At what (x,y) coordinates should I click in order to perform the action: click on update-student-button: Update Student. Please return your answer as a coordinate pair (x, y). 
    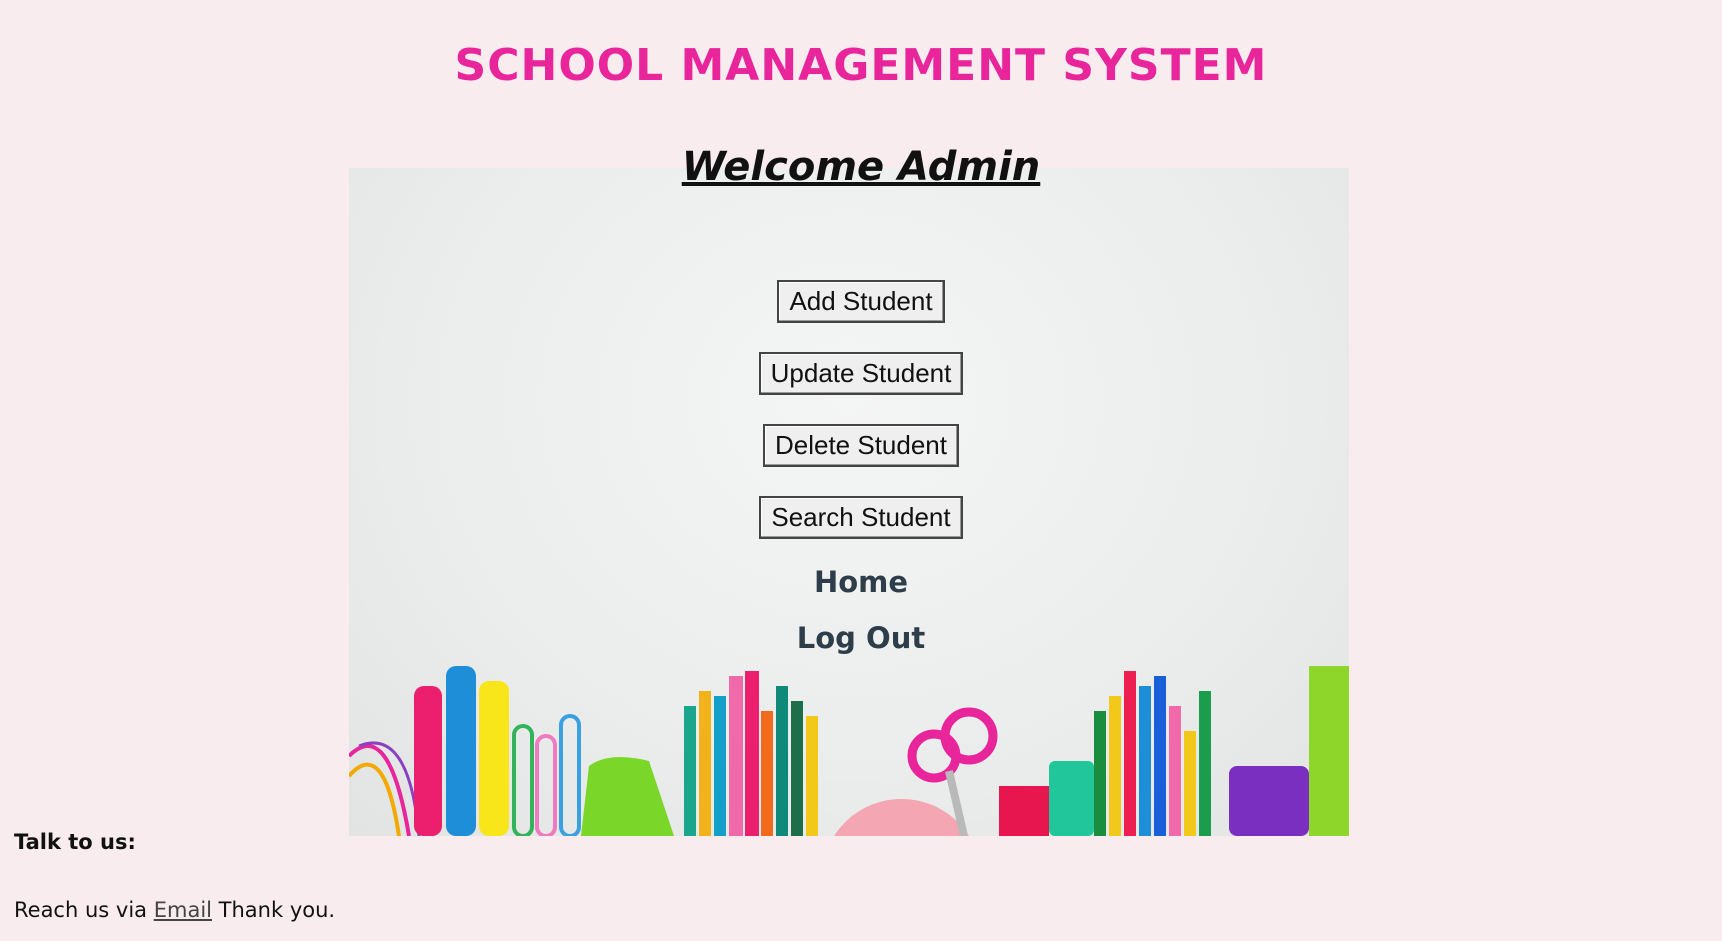
    Looking at the image, I should click on (861, 373).